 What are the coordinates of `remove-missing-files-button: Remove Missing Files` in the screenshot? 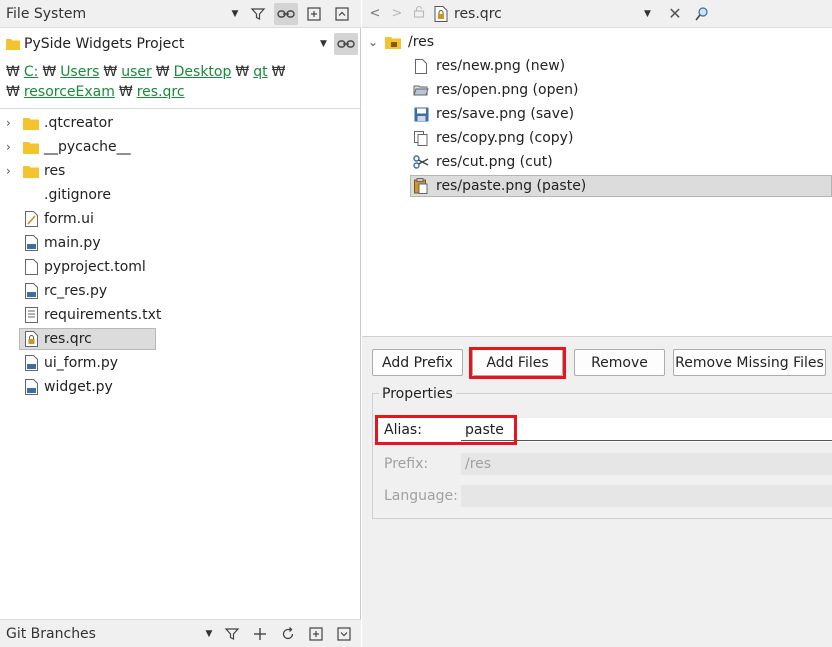 It's located at (749, 362).